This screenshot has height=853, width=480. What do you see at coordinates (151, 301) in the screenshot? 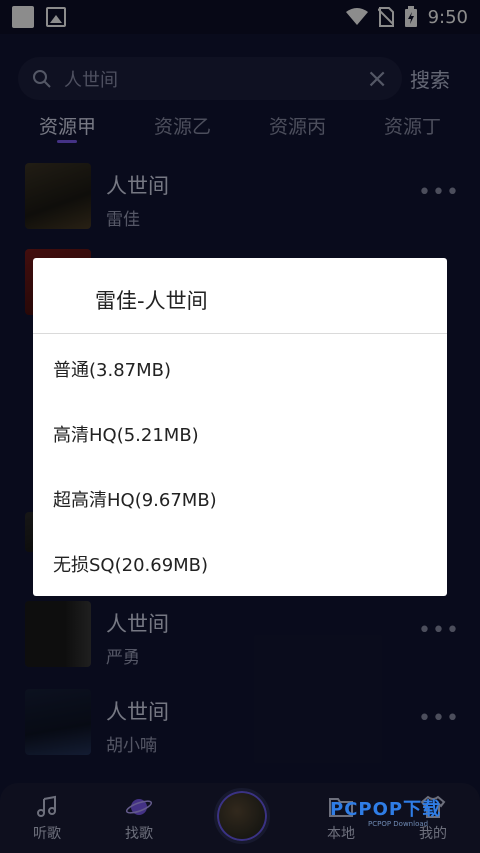
I see `dialog-title: 雷佳-人世间` at bounding box center [151, 301].